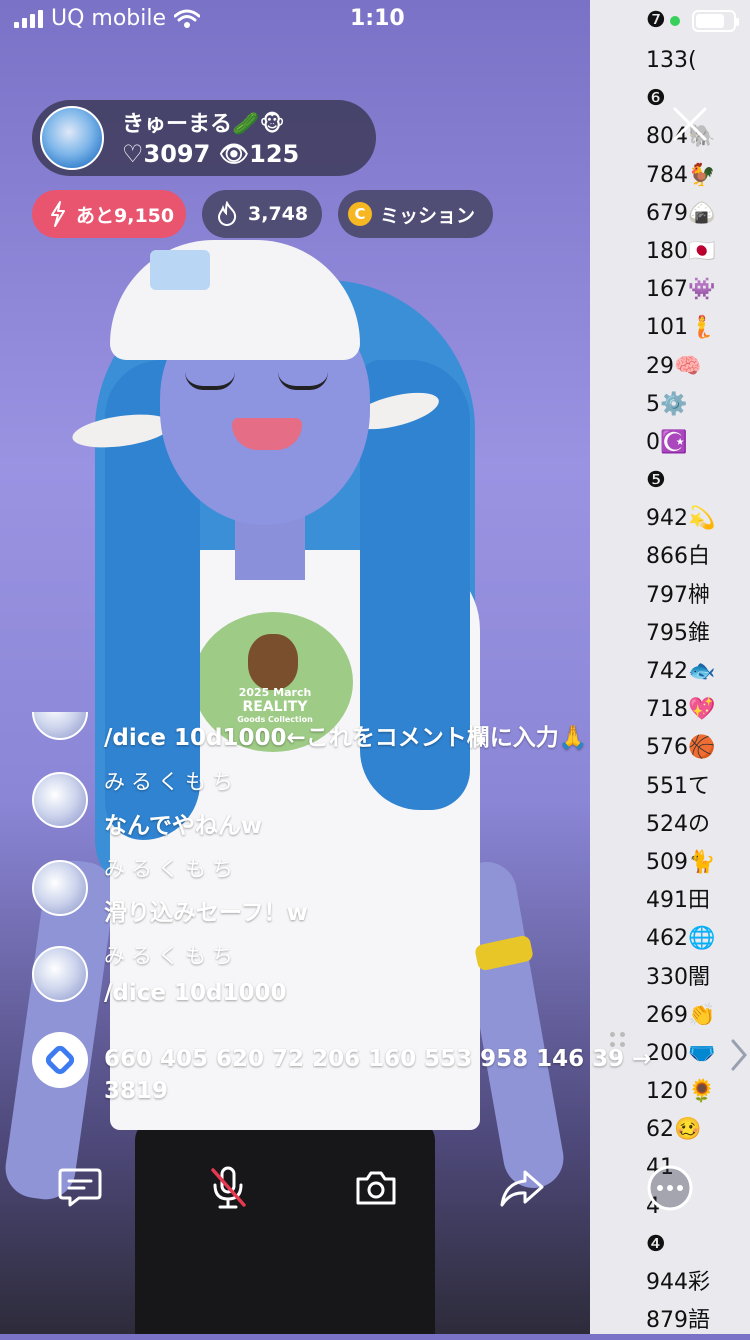 This screenshot has width=750, height=1340. I want to click on avatar-legs, so click(285, 1227).